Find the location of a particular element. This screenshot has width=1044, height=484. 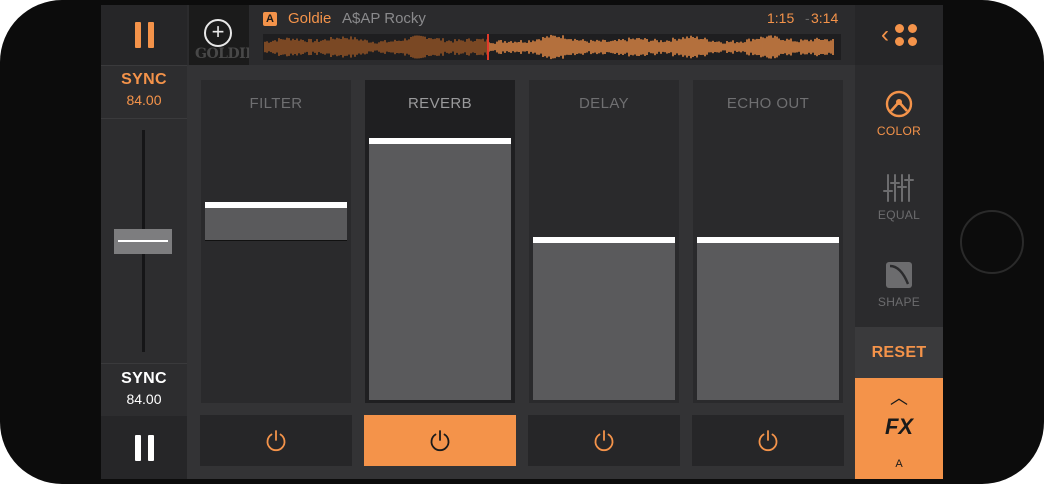

left-control-column: SYNC 84.00 SYNC 84.00 is located at coordinates (144, 242).